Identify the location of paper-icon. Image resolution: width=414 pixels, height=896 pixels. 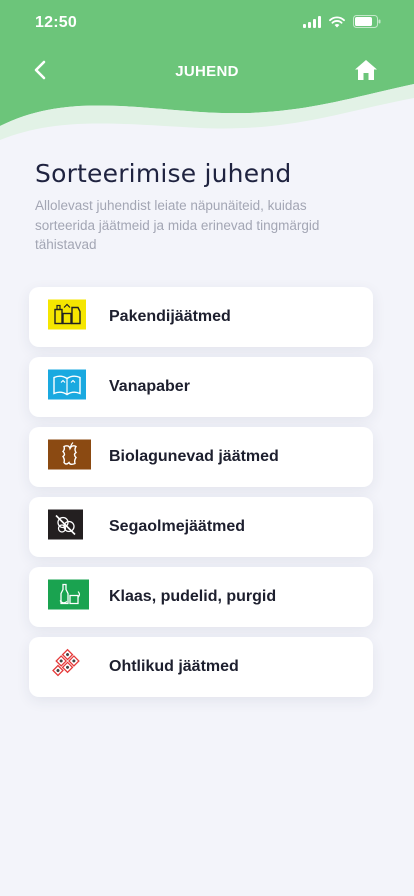
(67, 387).